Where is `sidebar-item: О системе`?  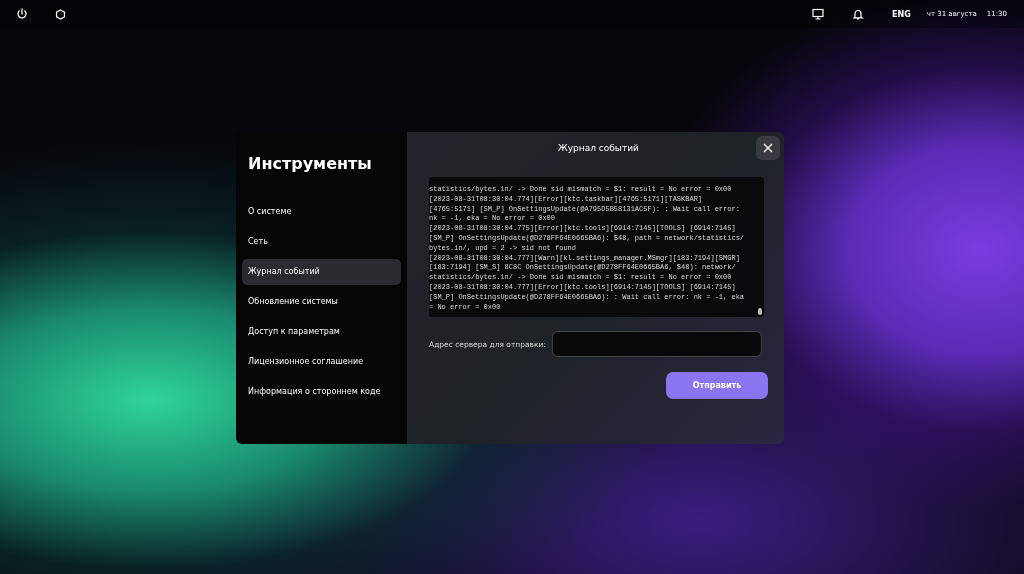
sidebar-item: О системе is located at coordinates (321, 212).